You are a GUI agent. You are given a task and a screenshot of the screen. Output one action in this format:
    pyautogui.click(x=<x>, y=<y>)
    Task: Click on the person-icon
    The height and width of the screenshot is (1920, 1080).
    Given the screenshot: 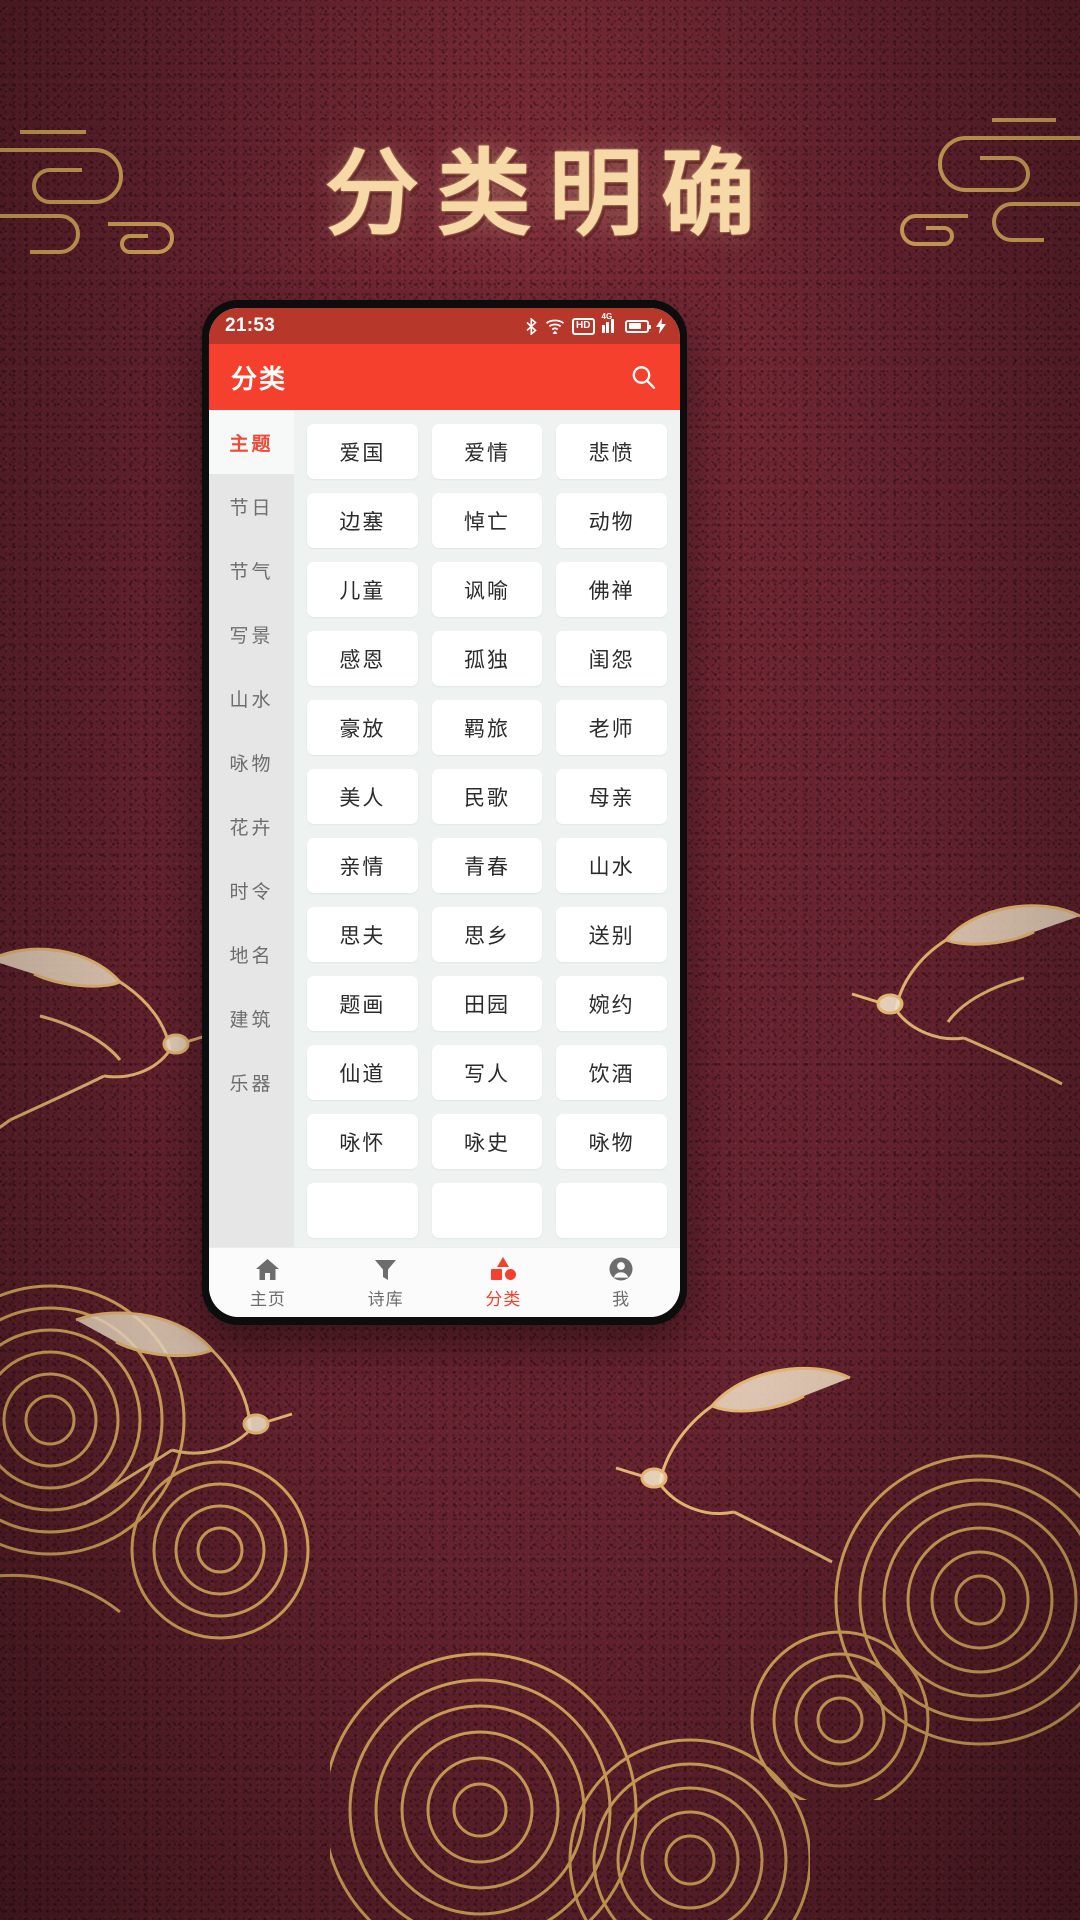 What is the action you would take?
    pyautogui.click(x=621, y=1268)
    